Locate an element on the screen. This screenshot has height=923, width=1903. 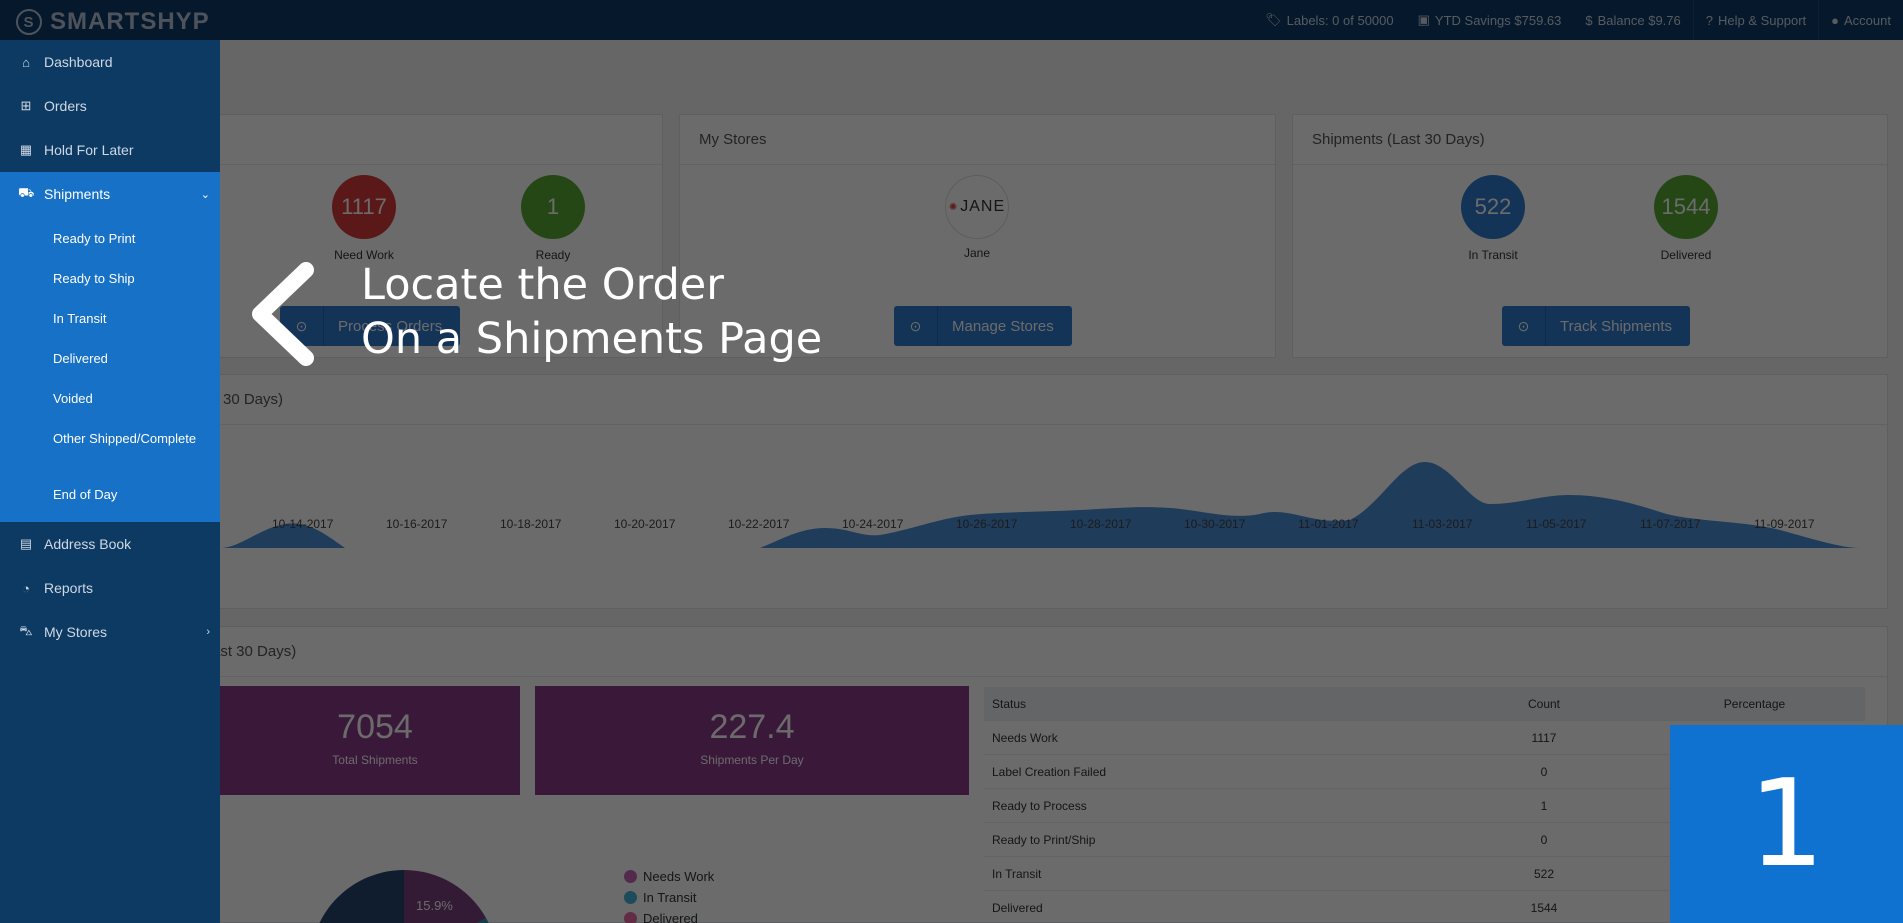
delivered-badge: 1544 is located at coordinates (1686, 207).